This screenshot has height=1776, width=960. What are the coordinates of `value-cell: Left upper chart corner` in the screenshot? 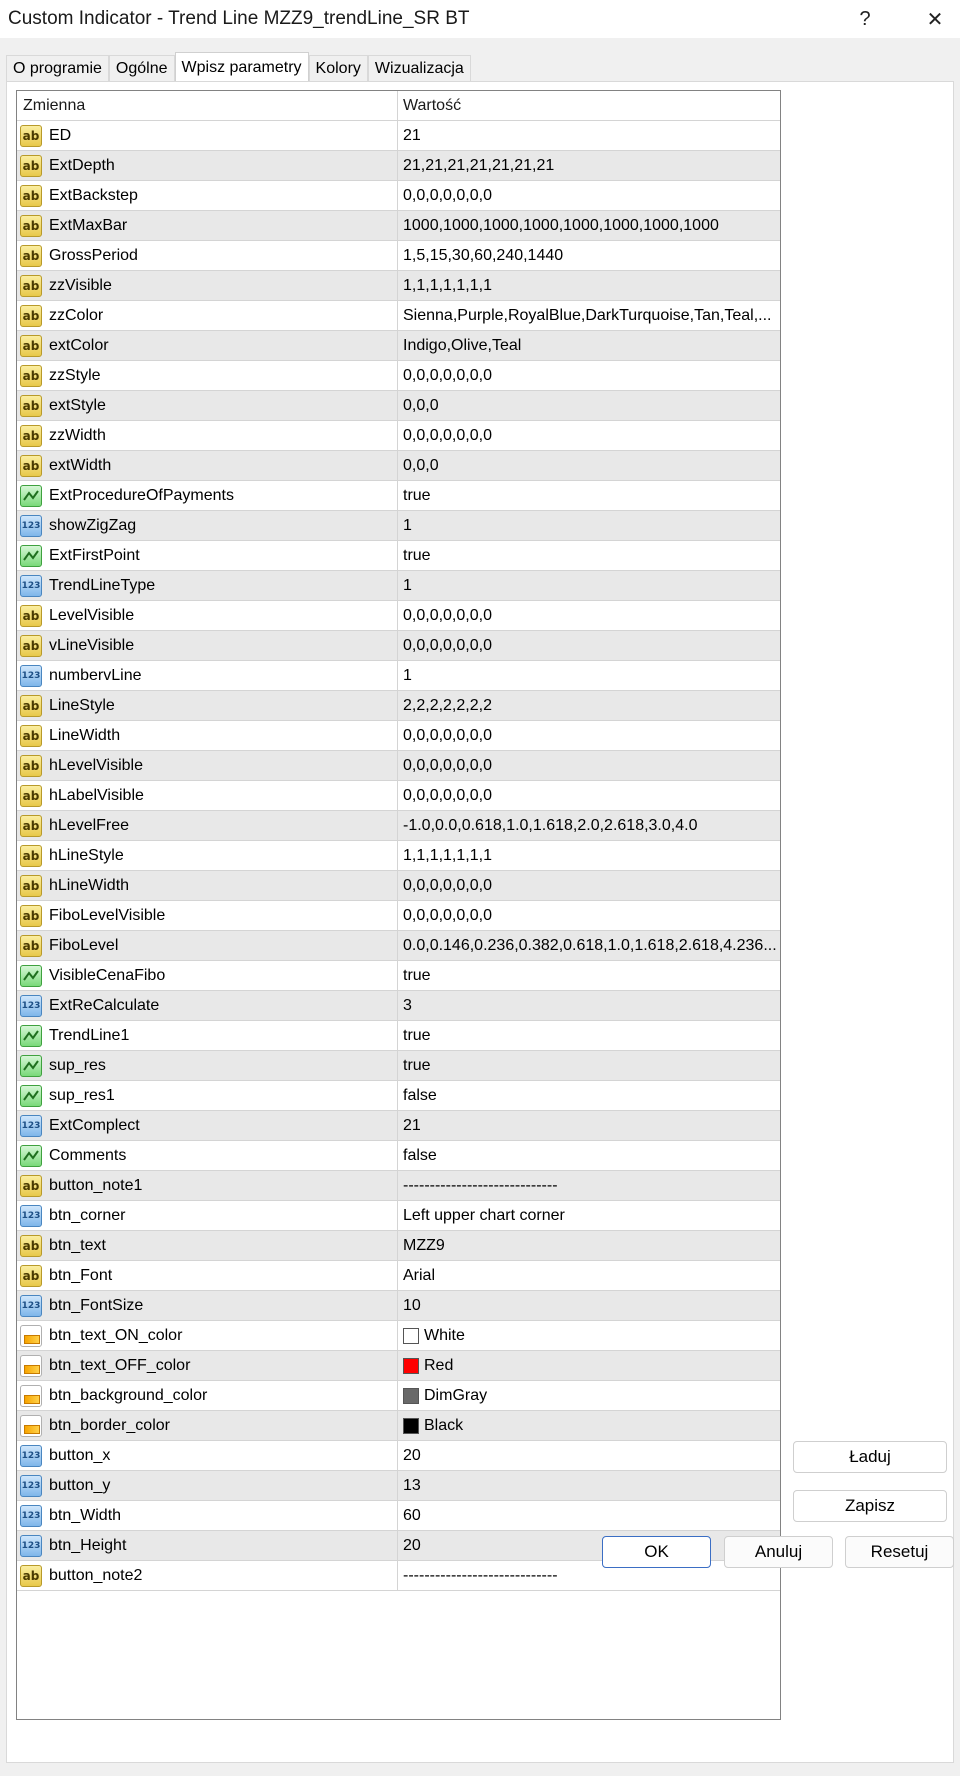 It's located at (589, 1216).